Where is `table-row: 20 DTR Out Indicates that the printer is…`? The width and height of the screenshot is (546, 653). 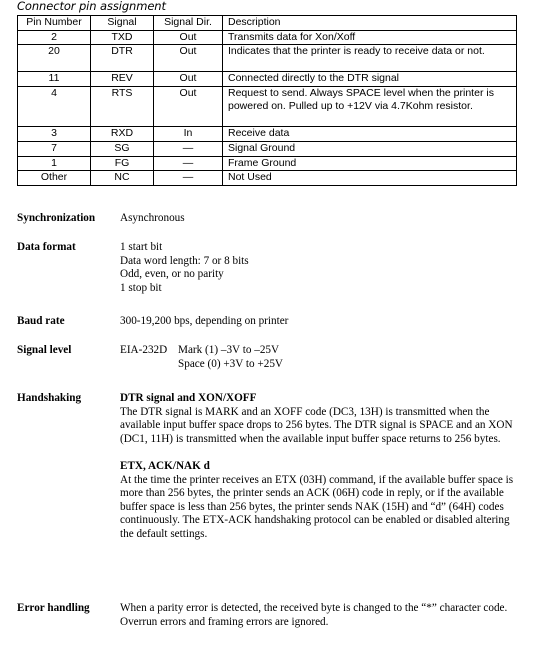
table-row: 20 DTR Out Indicates that the printer is… is located at coordinates (267, 58).